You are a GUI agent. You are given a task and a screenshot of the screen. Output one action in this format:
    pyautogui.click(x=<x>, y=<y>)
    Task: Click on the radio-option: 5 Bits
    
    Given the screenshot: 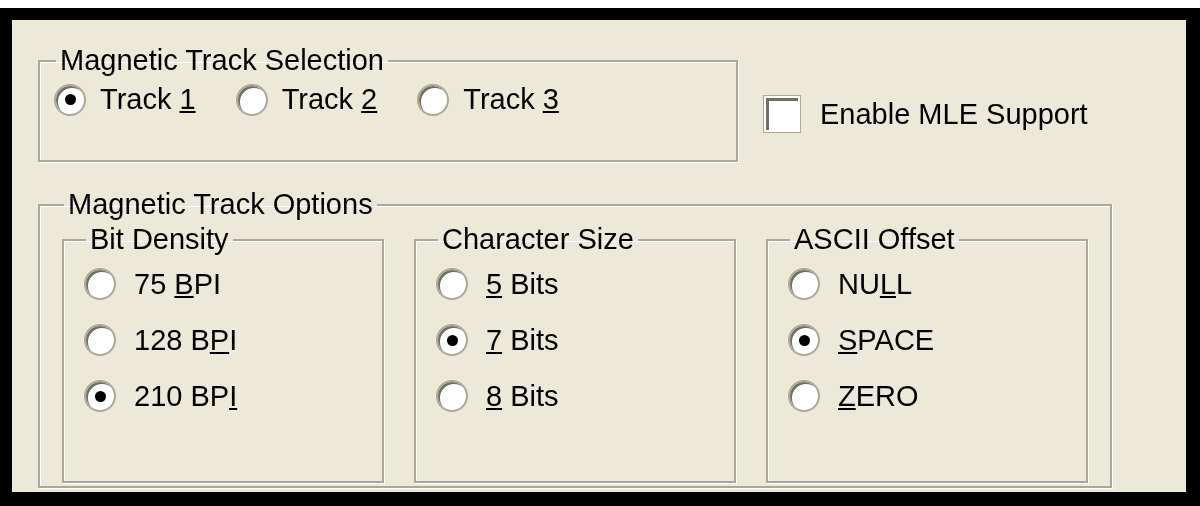 What is the action you would take?
    pyautogui.click(x=575, y=284)
    